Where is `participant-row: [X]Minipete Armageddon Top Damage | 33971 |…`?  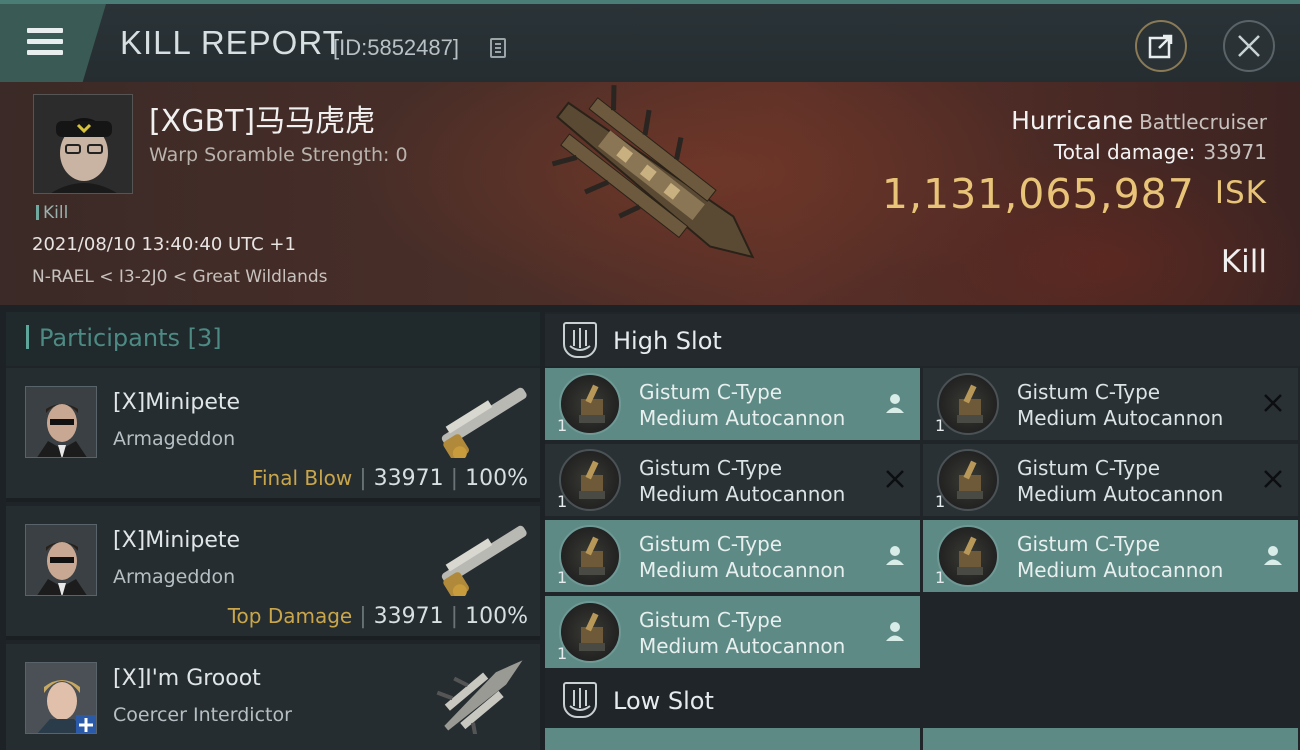
participant-row: [X]Minipete Armageddon Top Damage | 33971 |… is located at coordinates (273, 573).